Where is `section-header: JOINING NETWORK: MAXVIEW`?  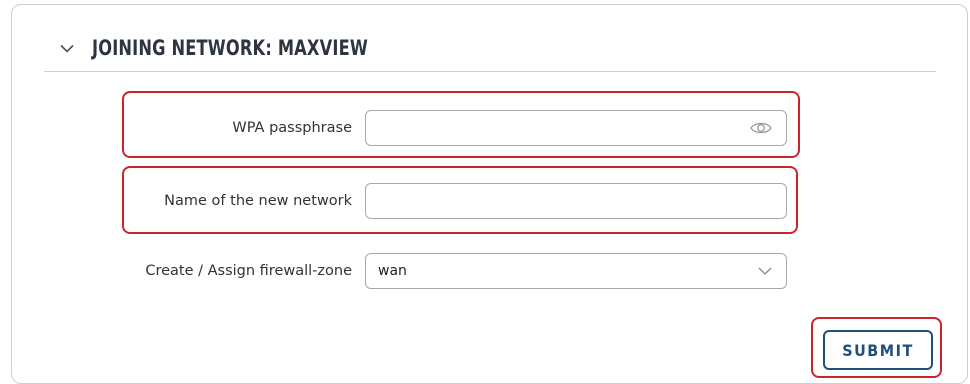
section-header: JOINING NETWORK: MAXVIEW is located at coordinates (234, 48).